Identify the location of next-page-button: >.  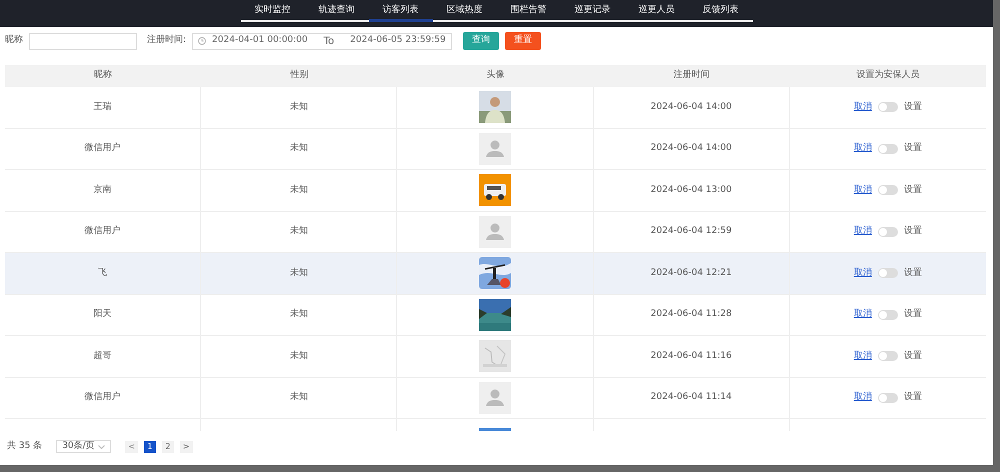
(186, 446).